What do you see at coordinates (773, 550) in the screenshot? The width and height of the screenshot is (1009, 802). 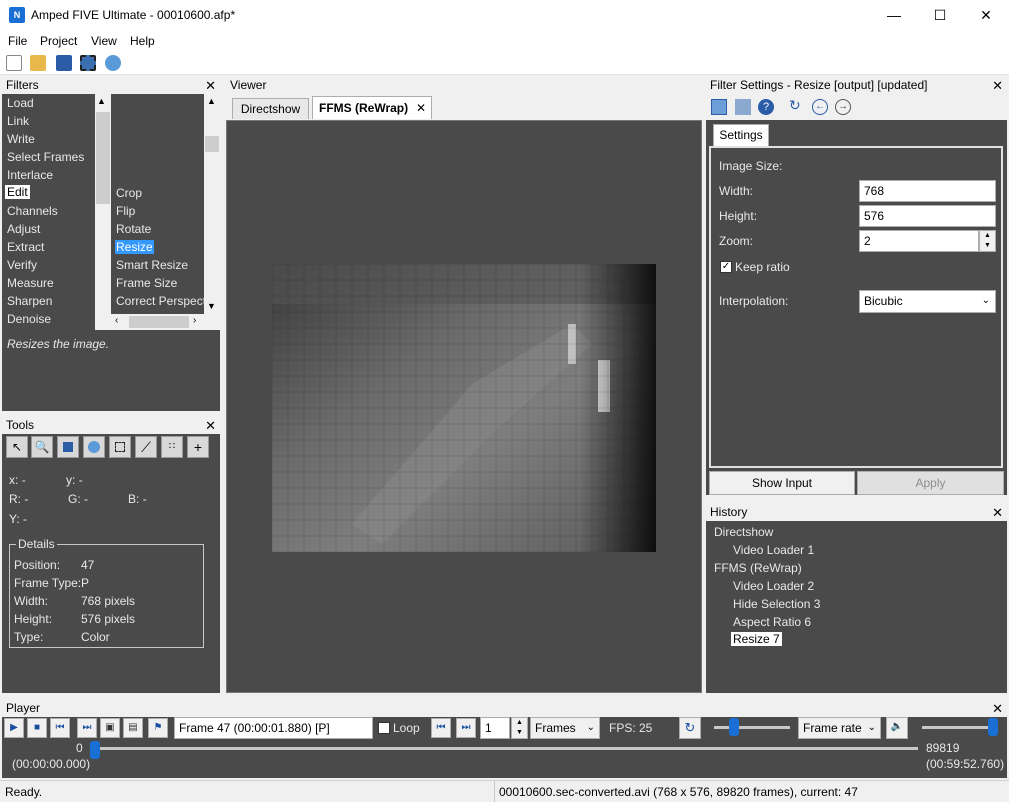 I see `history-item: Video Loader 1` at bounding box center [773, 550].